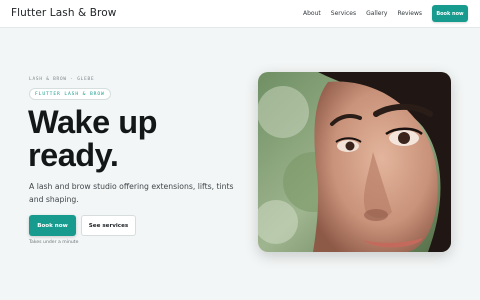  Describe the element at coordinates (52, 225) in the screenshot. I see `book-now-button: Book now` at that location.